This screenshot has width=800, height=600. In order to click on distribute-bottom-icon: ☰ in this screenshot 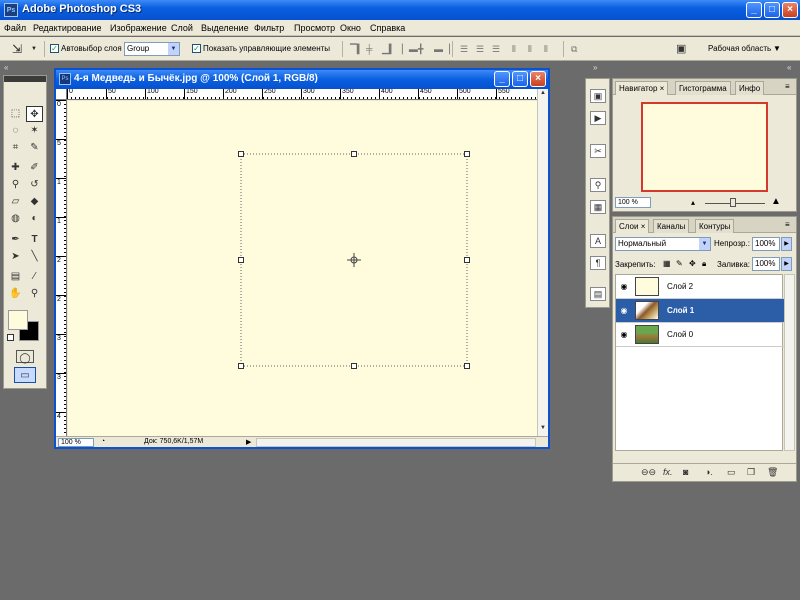, I will do `click(497, 49)`.